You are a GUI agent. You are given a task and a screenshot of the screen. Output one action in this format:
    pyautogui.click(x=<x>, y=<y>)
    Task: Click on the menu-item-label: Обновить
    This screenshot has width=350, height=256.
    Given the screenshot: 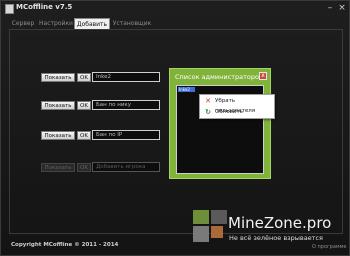 What is the action you would take?
    pyautogui.click(x=229, y=112)
    